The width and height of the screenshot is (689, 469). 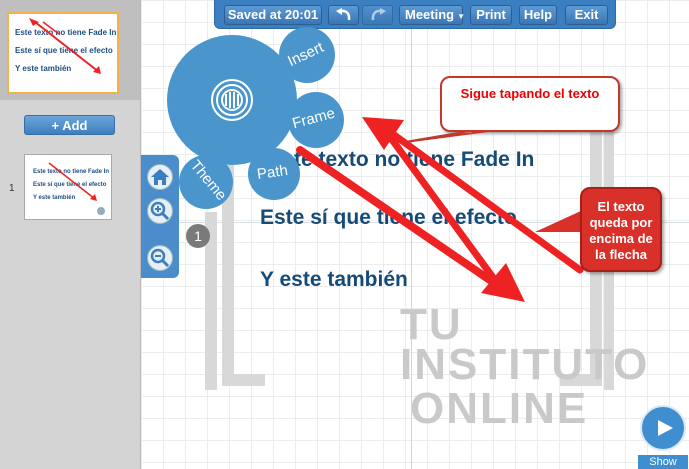 I want to click on zoom-out-button, so click(x=160, y=258).